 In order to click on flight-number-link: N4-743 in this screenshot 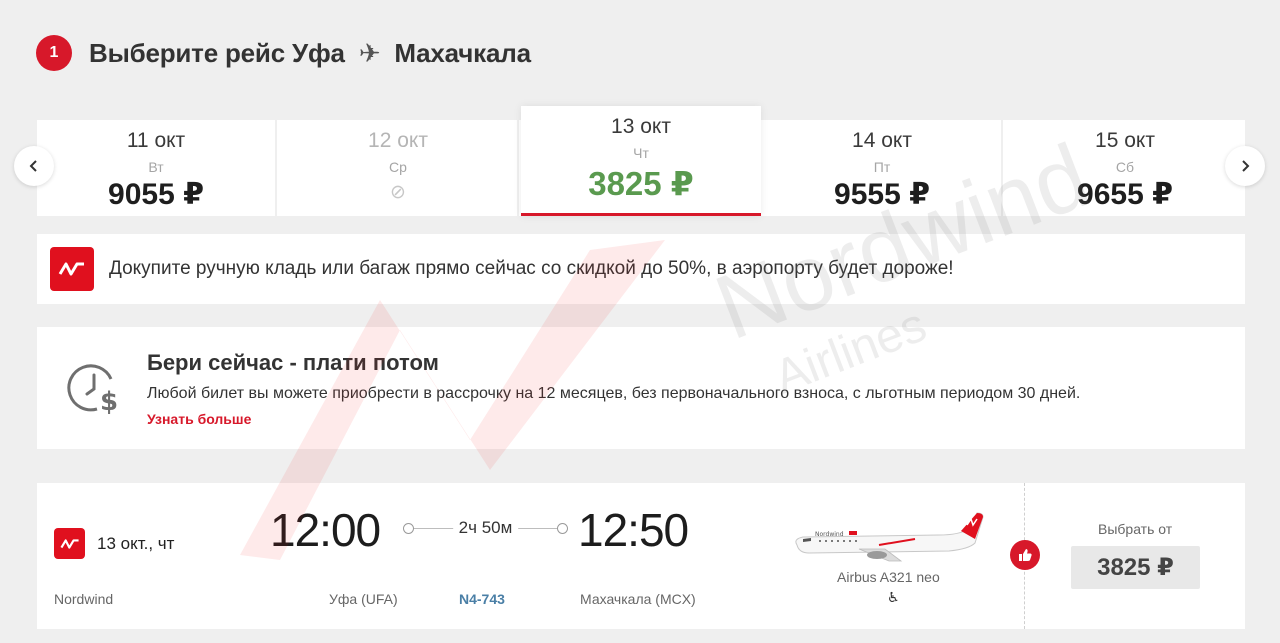, I will do `click(482, 599)`.